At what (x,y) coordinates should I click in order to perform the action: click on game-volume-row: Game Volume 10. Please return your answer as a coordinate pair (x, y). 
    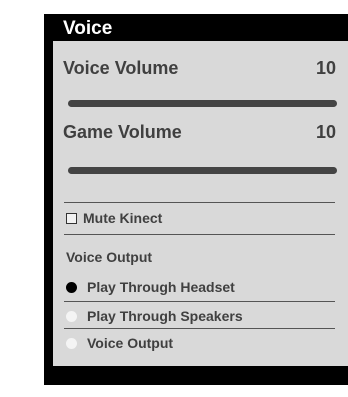
    Looking at the image, I should click on (199, 133).